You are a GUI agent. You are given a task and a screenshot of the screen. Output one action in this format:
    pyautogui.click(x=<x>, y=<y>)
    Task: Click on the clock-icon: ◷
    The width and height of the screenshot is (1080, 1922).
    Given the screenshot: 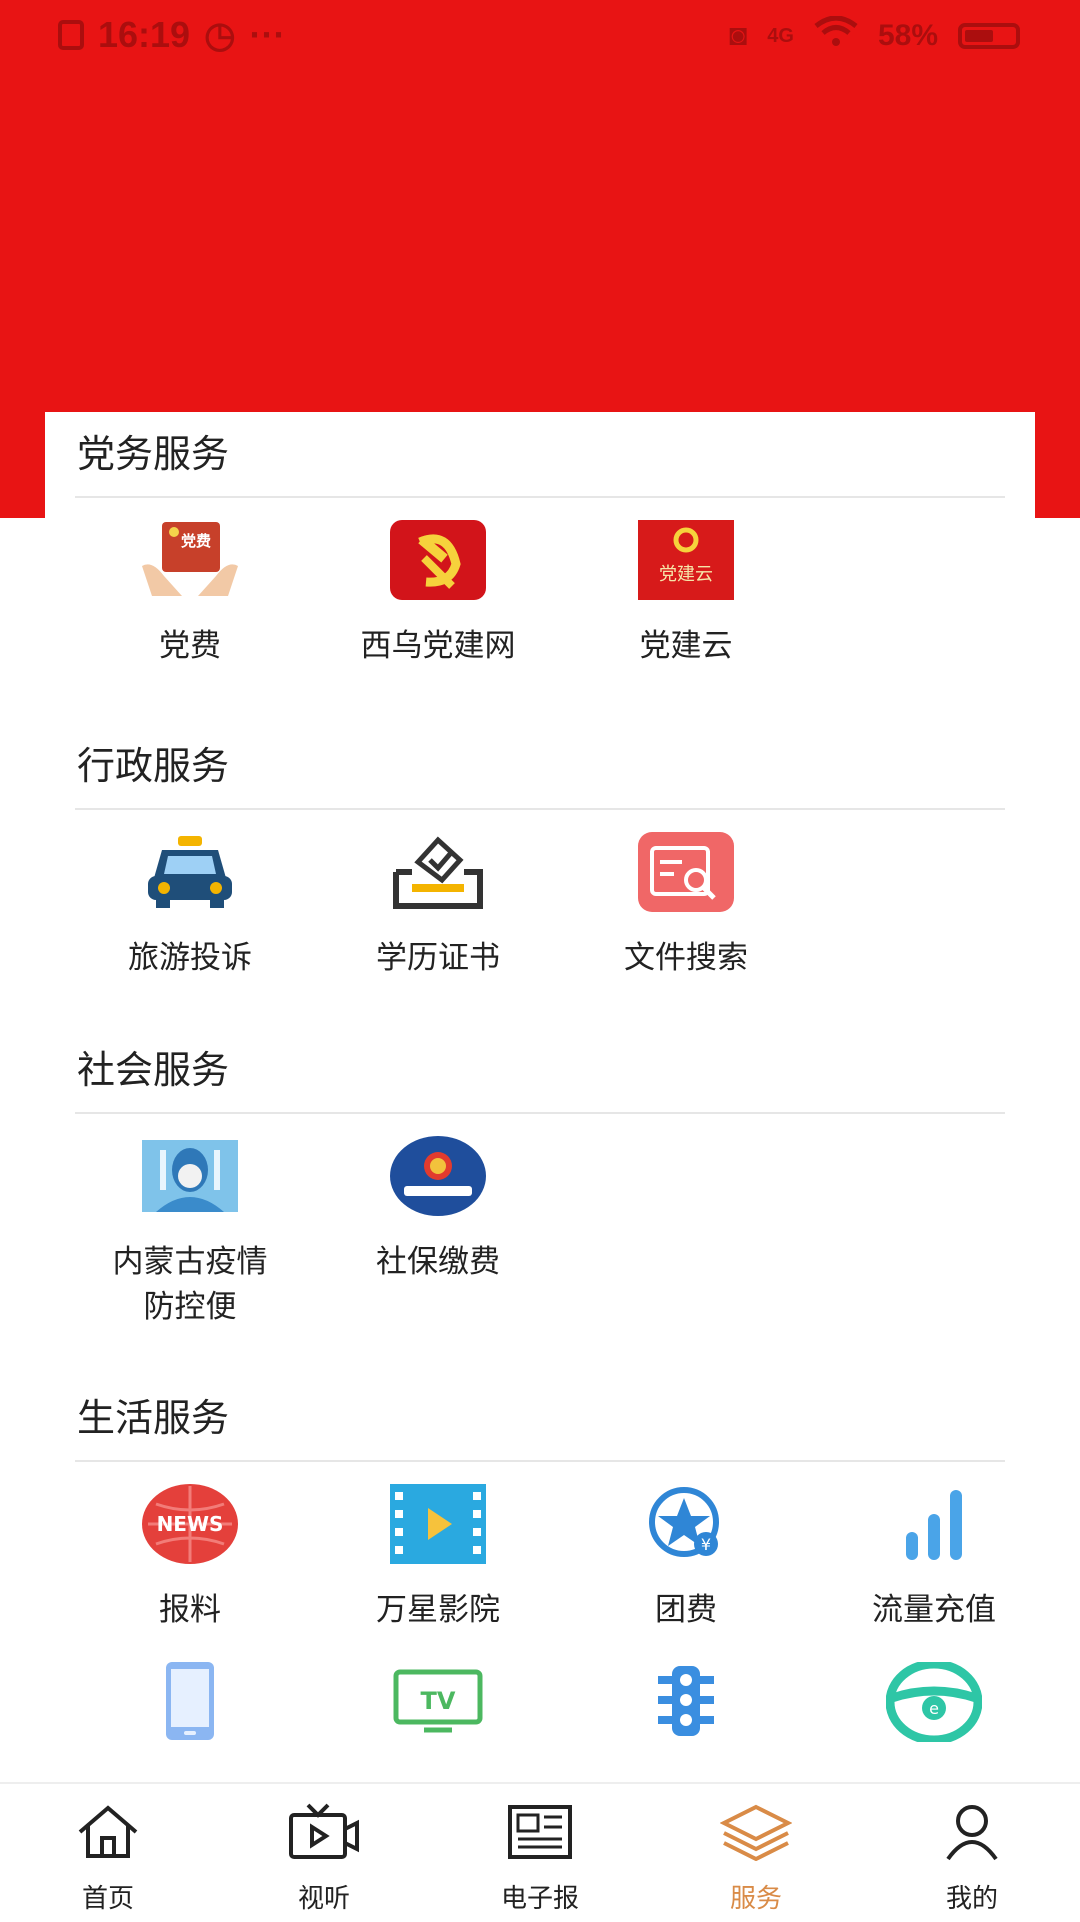 What is the action you would take?
    pyautogui.click(x=220, y=34)
    